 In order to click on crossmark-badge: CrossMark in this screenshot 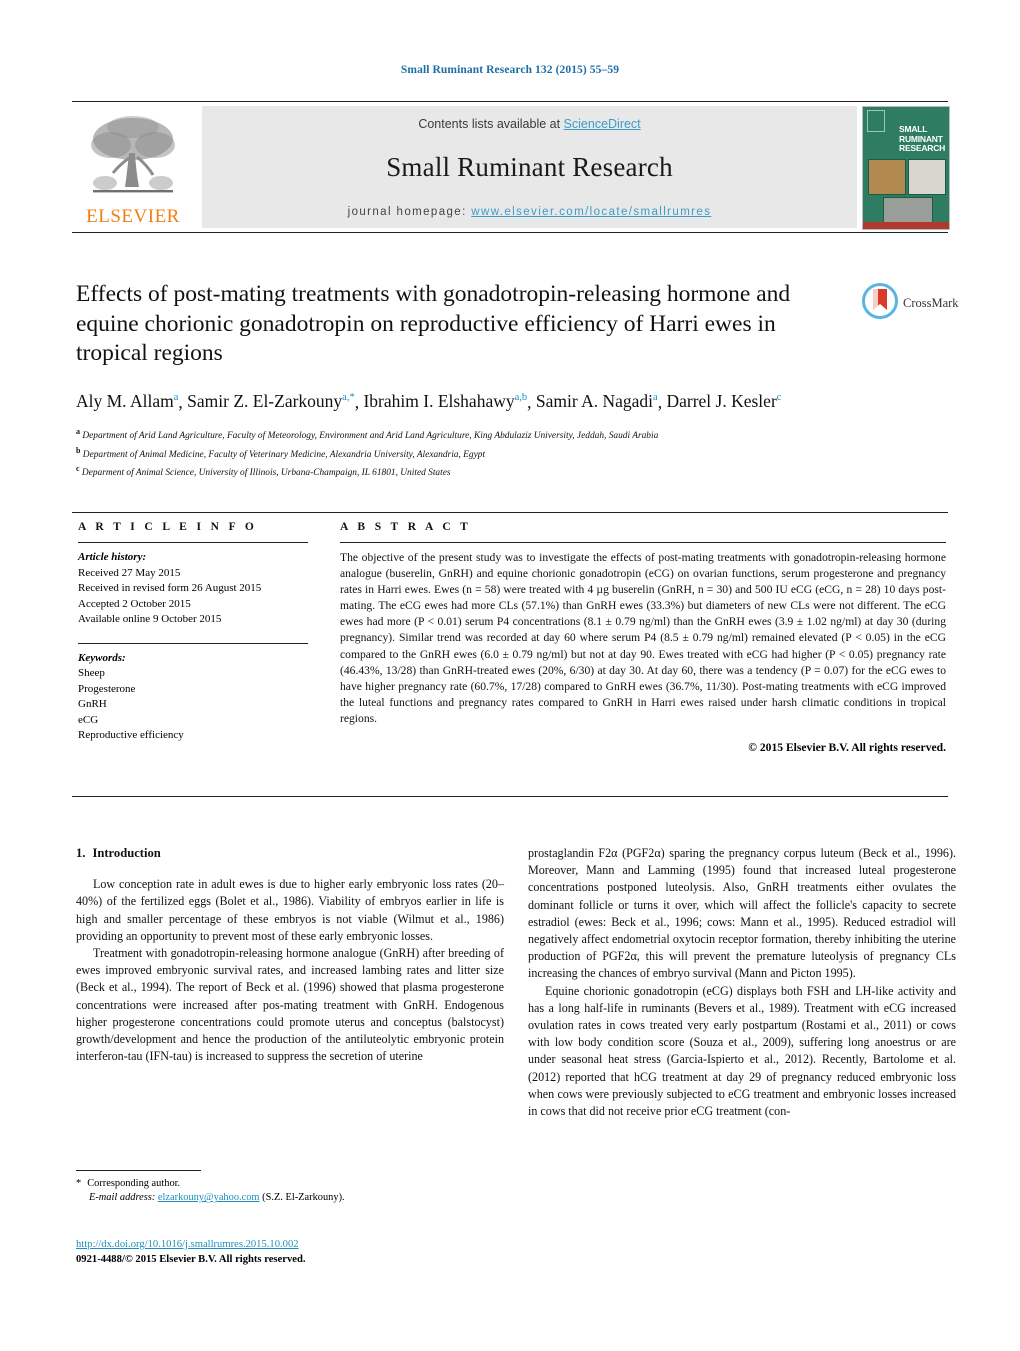, I will do `click(910, 303)`.